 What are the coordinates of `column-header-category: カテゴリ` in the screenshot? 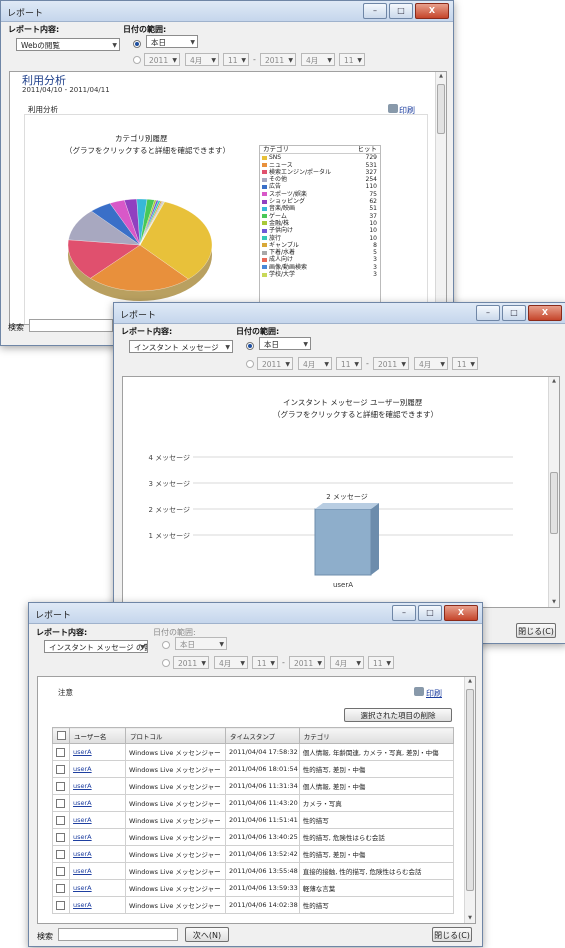 It's located at (376, 735).